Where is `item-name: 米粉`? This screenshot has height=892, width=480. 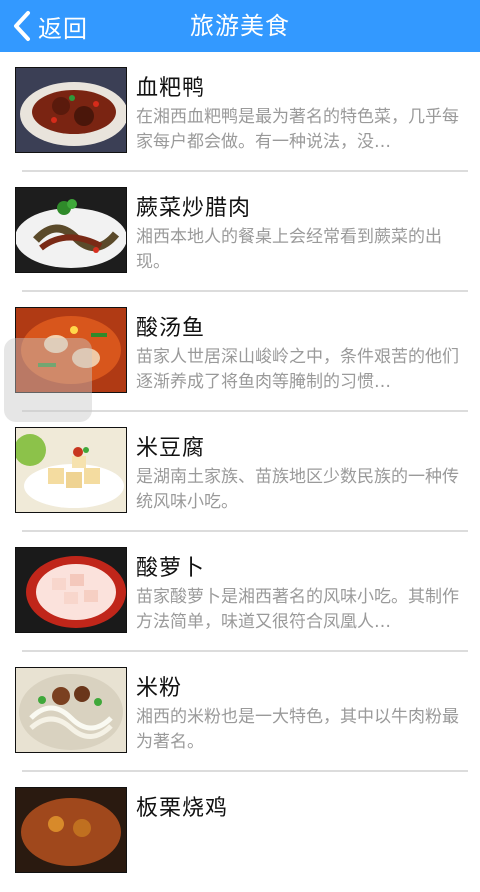
item-name: 米粉 is located at coordinates (159, 688).